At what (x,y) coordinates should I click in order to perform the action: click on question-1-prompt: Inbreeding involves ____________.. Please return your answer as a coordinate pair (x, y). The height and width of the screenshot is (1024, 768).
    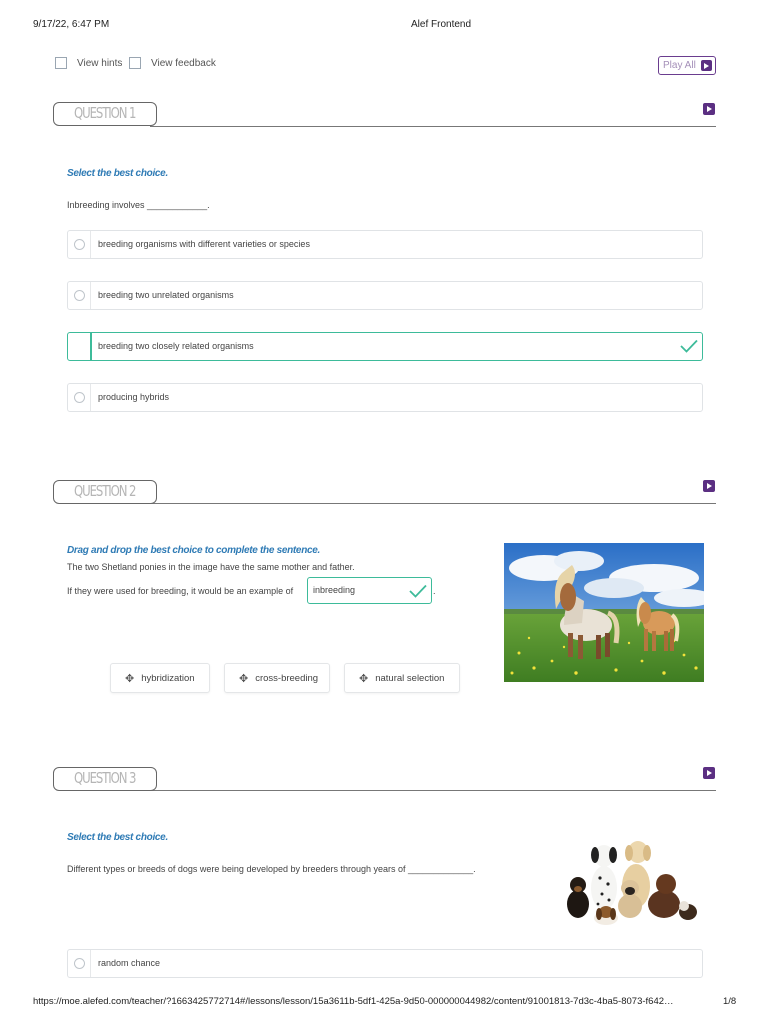
    Looking at the image, I should click on (138, 205).